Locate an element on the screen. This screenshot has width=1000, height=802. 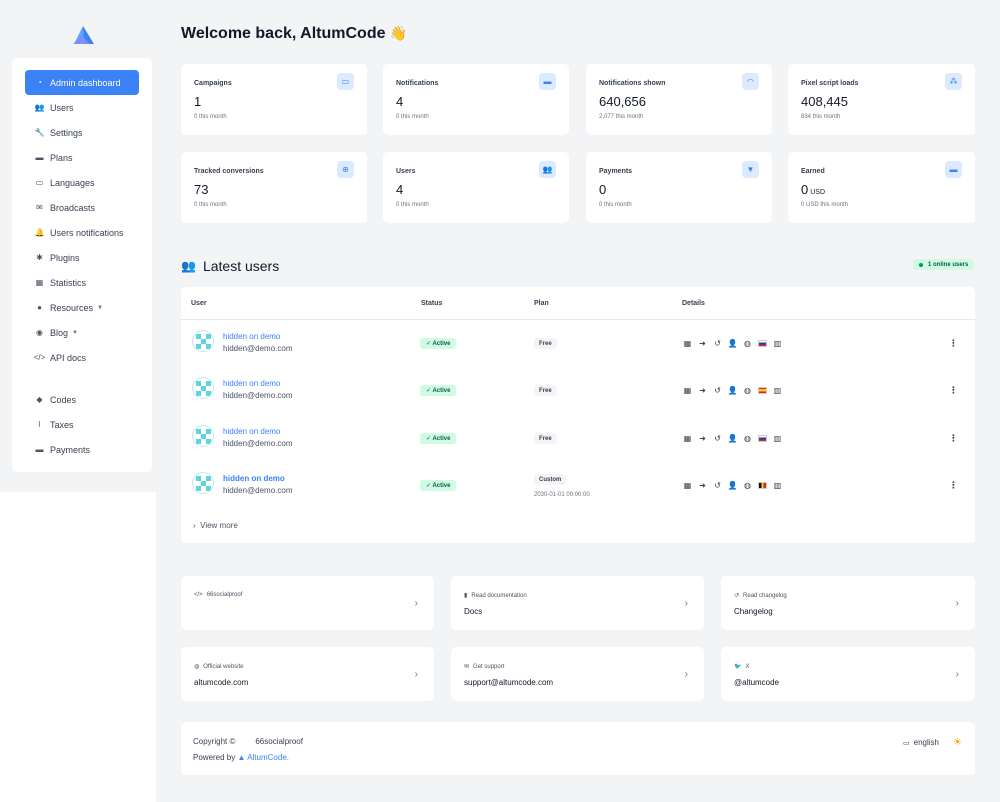
sidebar-divider is located at coordinates (82, 378).